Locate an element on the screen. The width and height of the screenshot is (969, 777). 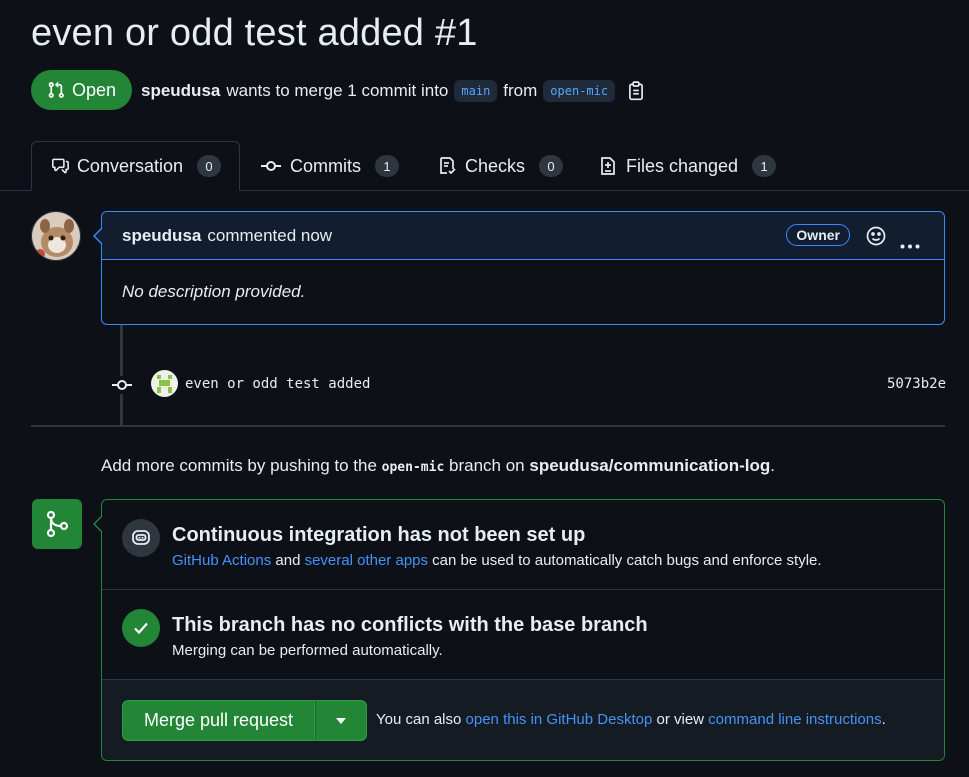
tab-checks: Checks 0 is located at coordinates (500, 166).